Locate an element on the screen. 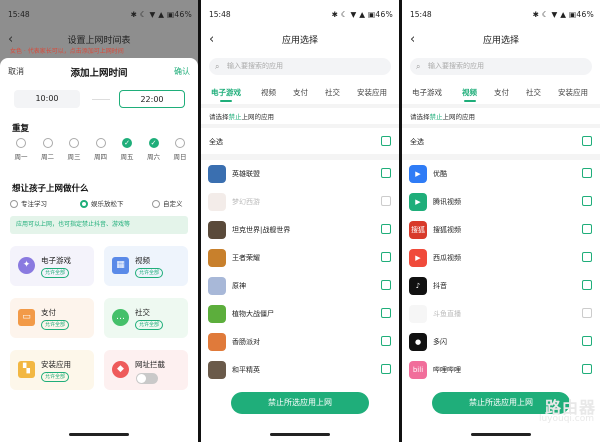 This screenshot has width=600, height=442. status-bar: 15:48 ✱ ☾ ▼ ▲ ▣46% is located at coordinates (99, 13).